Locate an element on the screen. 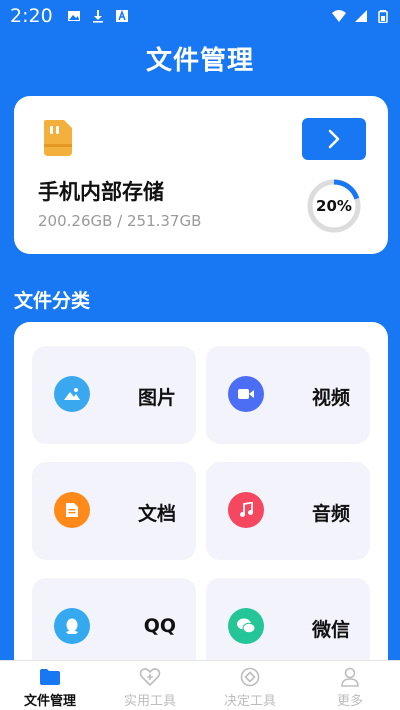 This screenshot has height=710, width=400. enter-storage-button is located at coordinates (334, 139).